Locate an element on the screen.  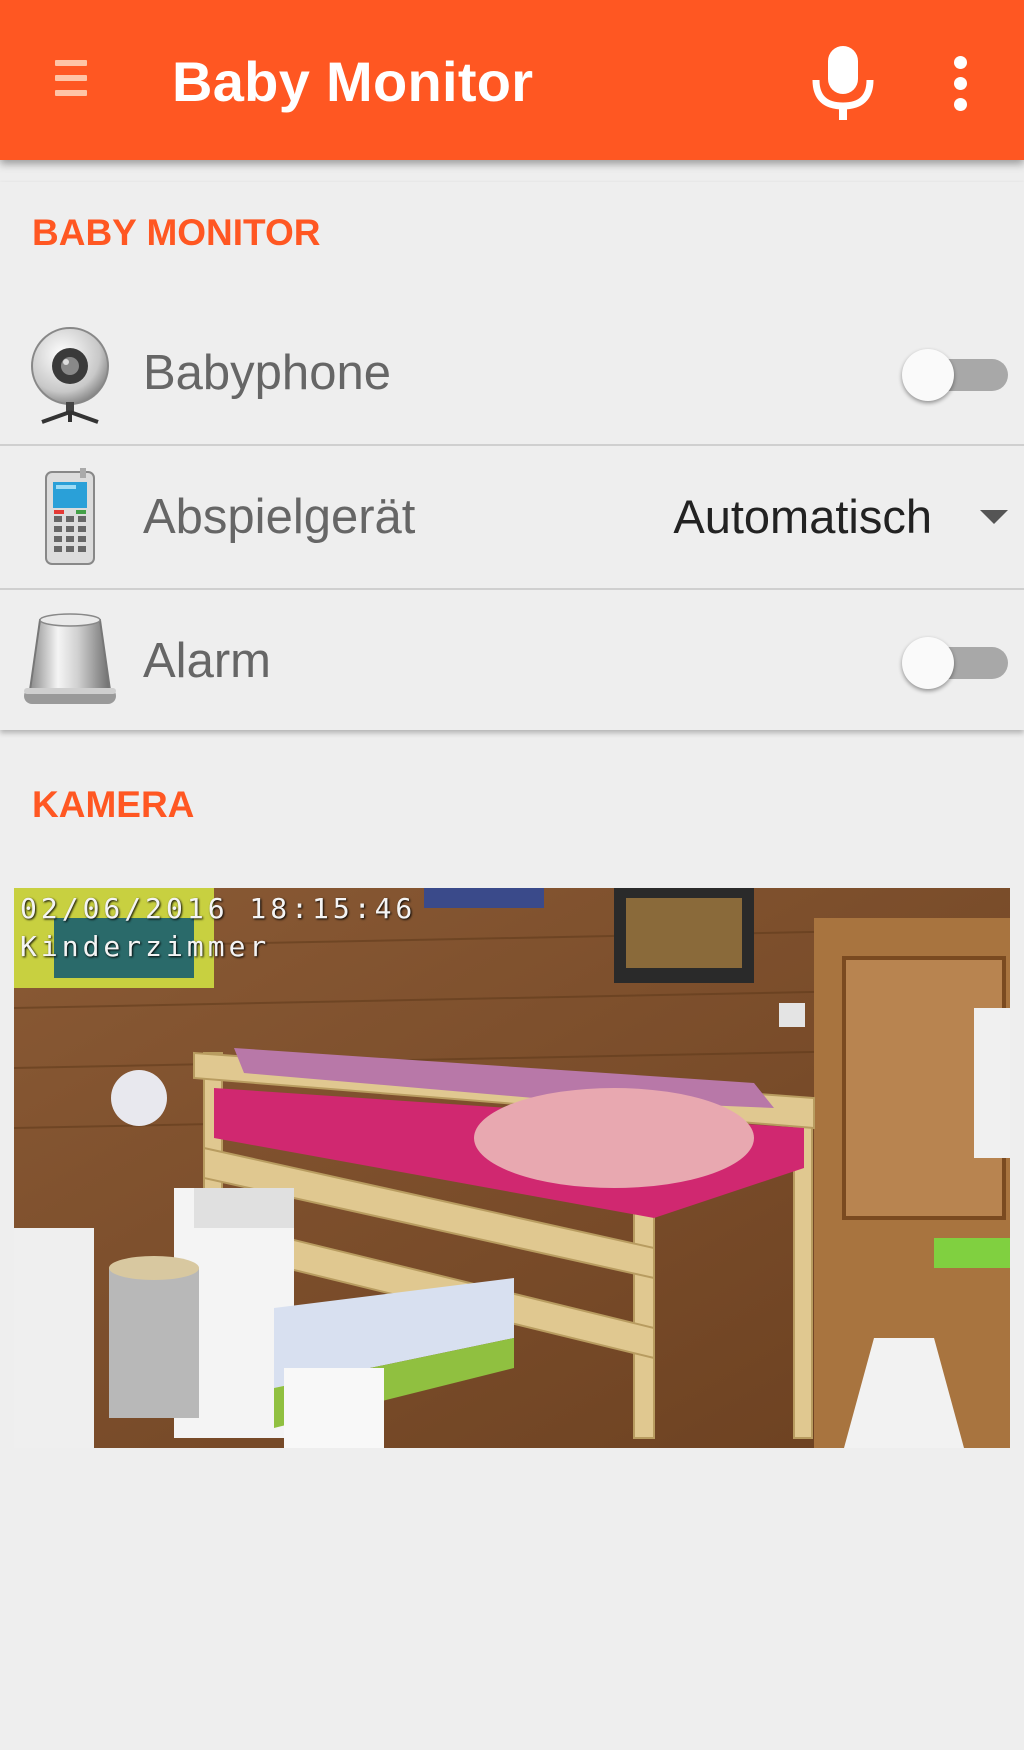
alarm-light-icon is located at coordinates (70, 658).